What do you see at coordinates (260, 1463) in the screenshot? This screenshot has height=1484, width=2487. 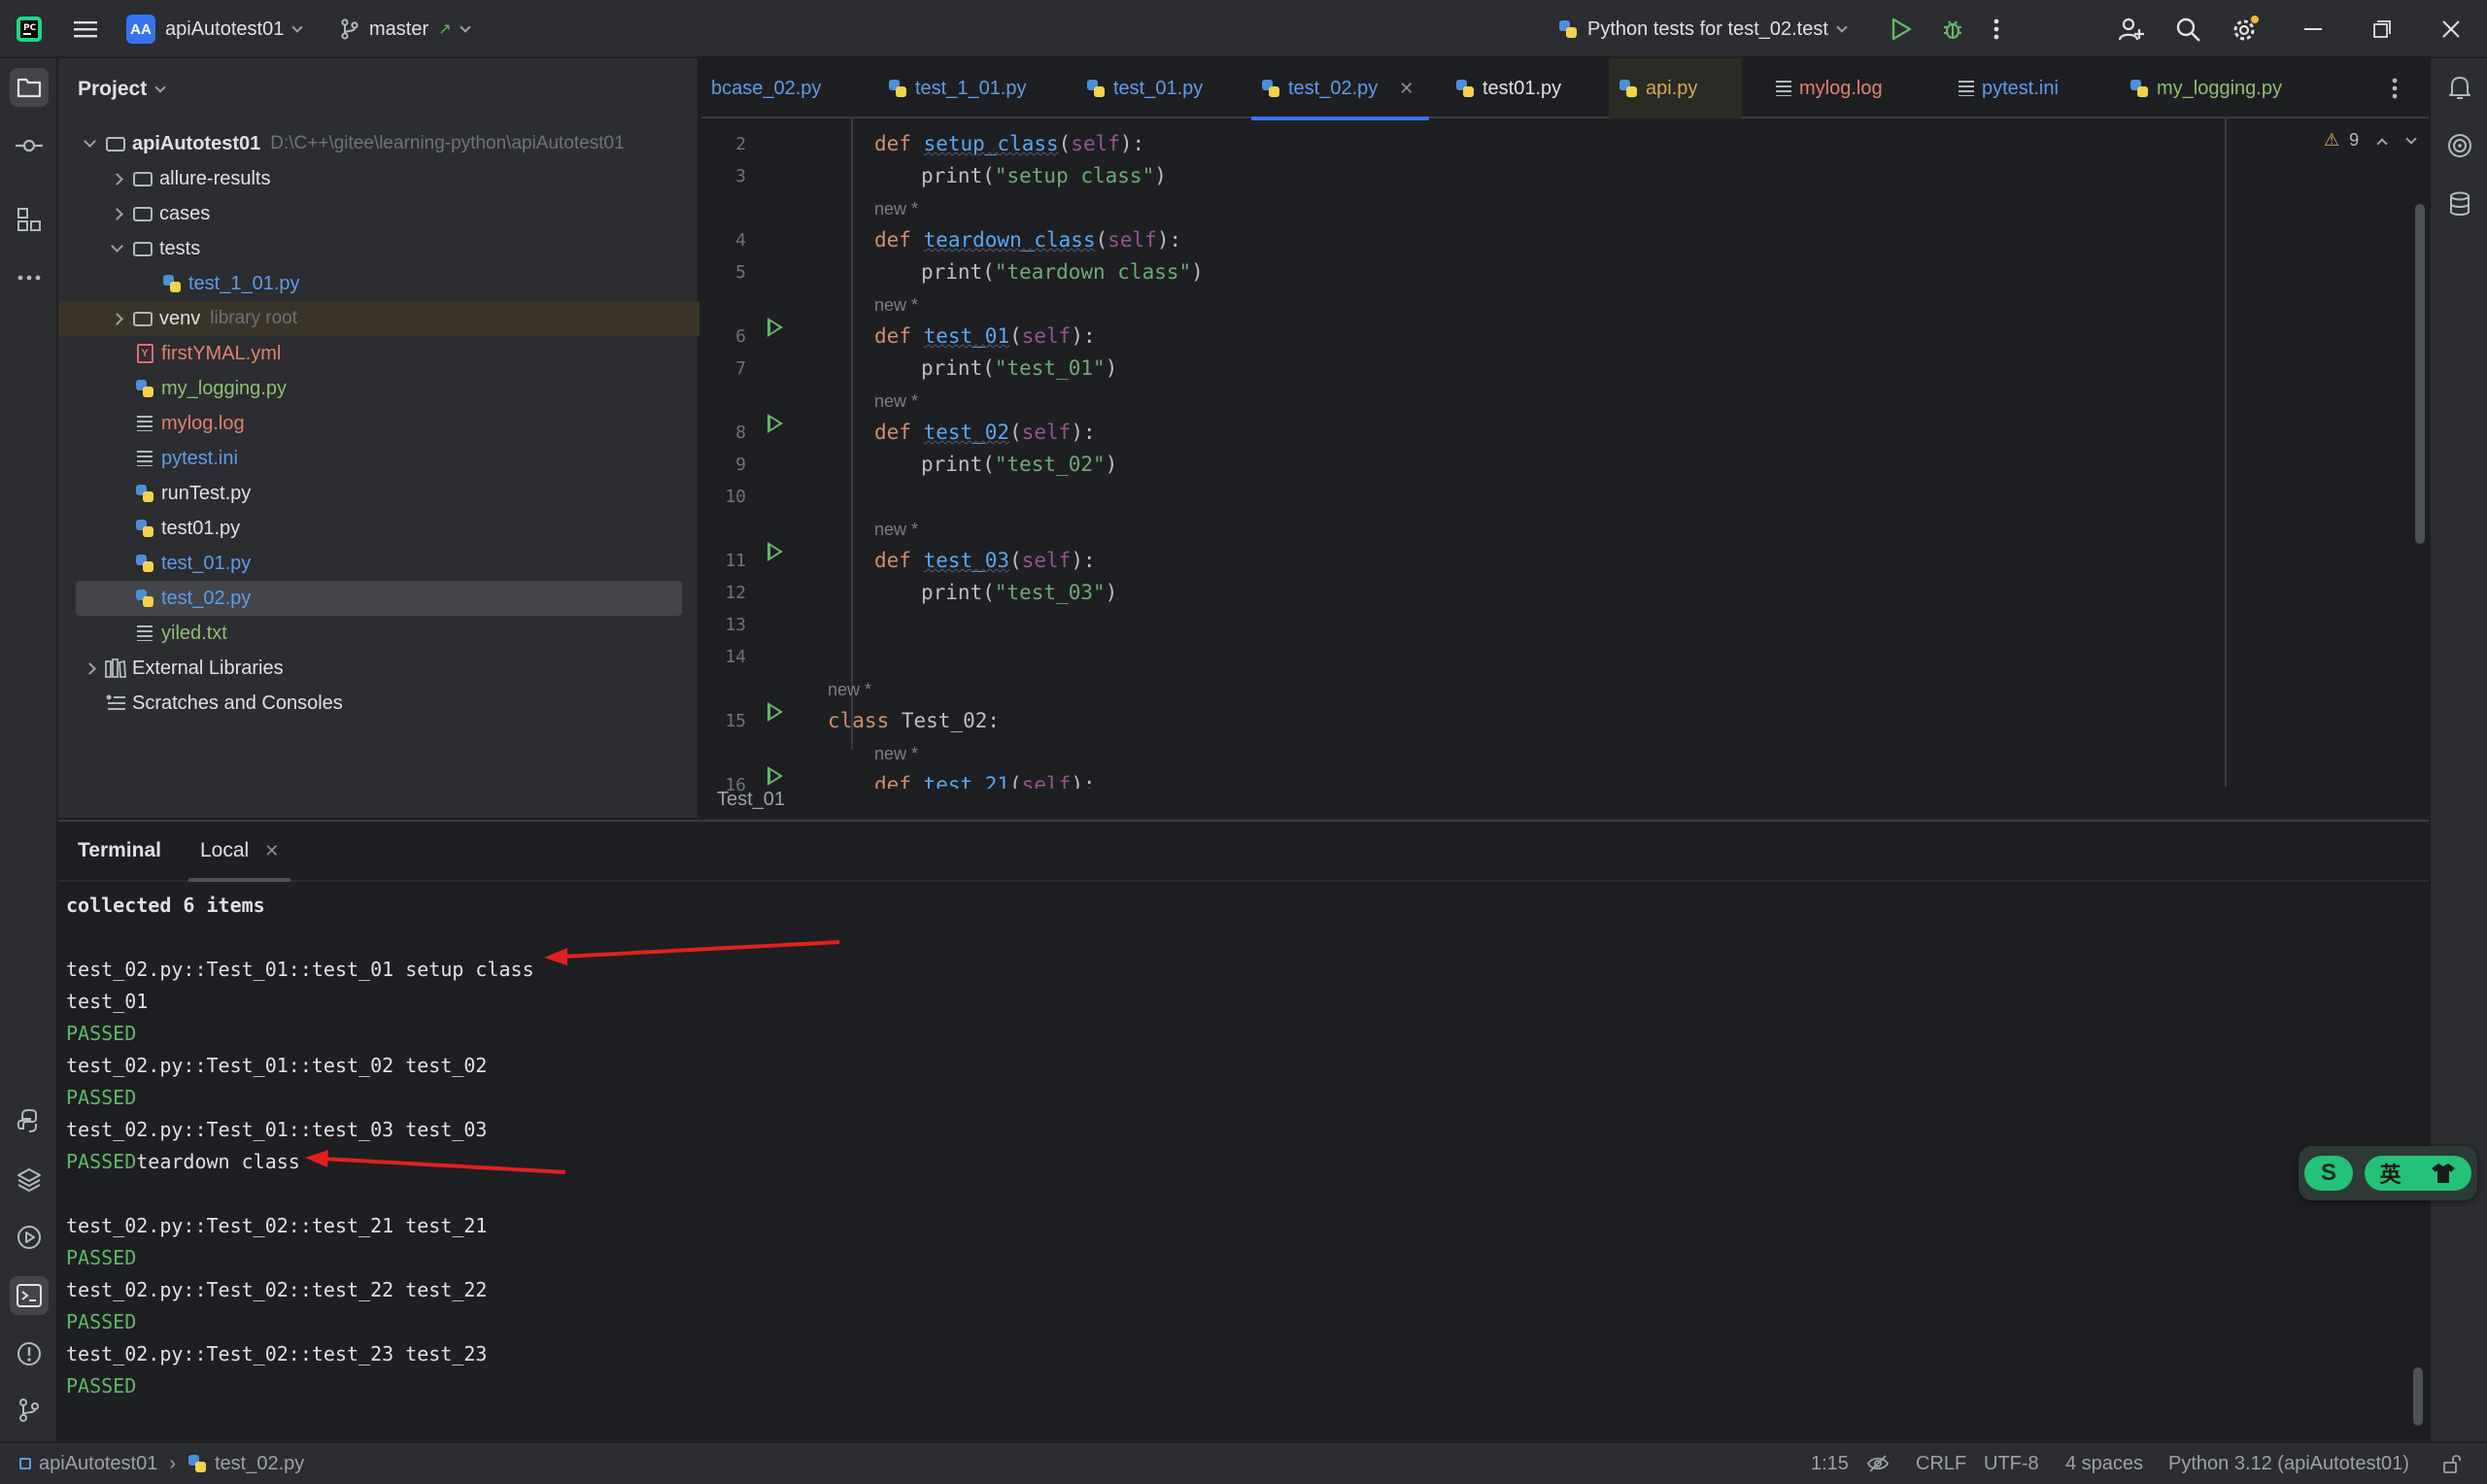 I see `status-file: test_02.py` at bounding box center [260, 1463].